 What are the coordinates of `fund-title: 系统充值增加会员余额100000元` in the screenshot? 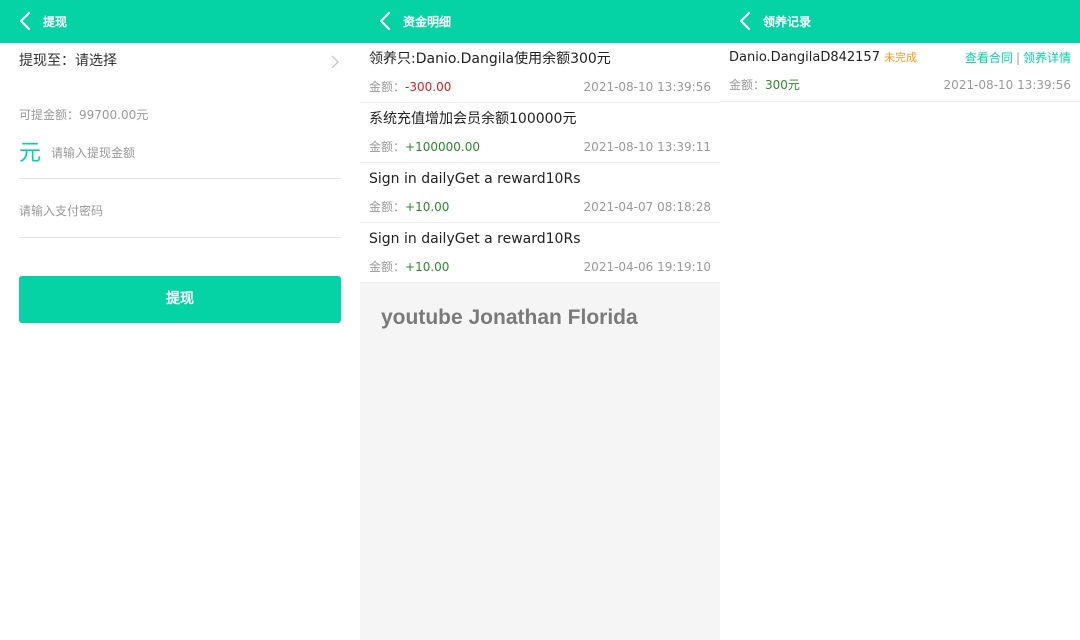 It's located at (473, 119).